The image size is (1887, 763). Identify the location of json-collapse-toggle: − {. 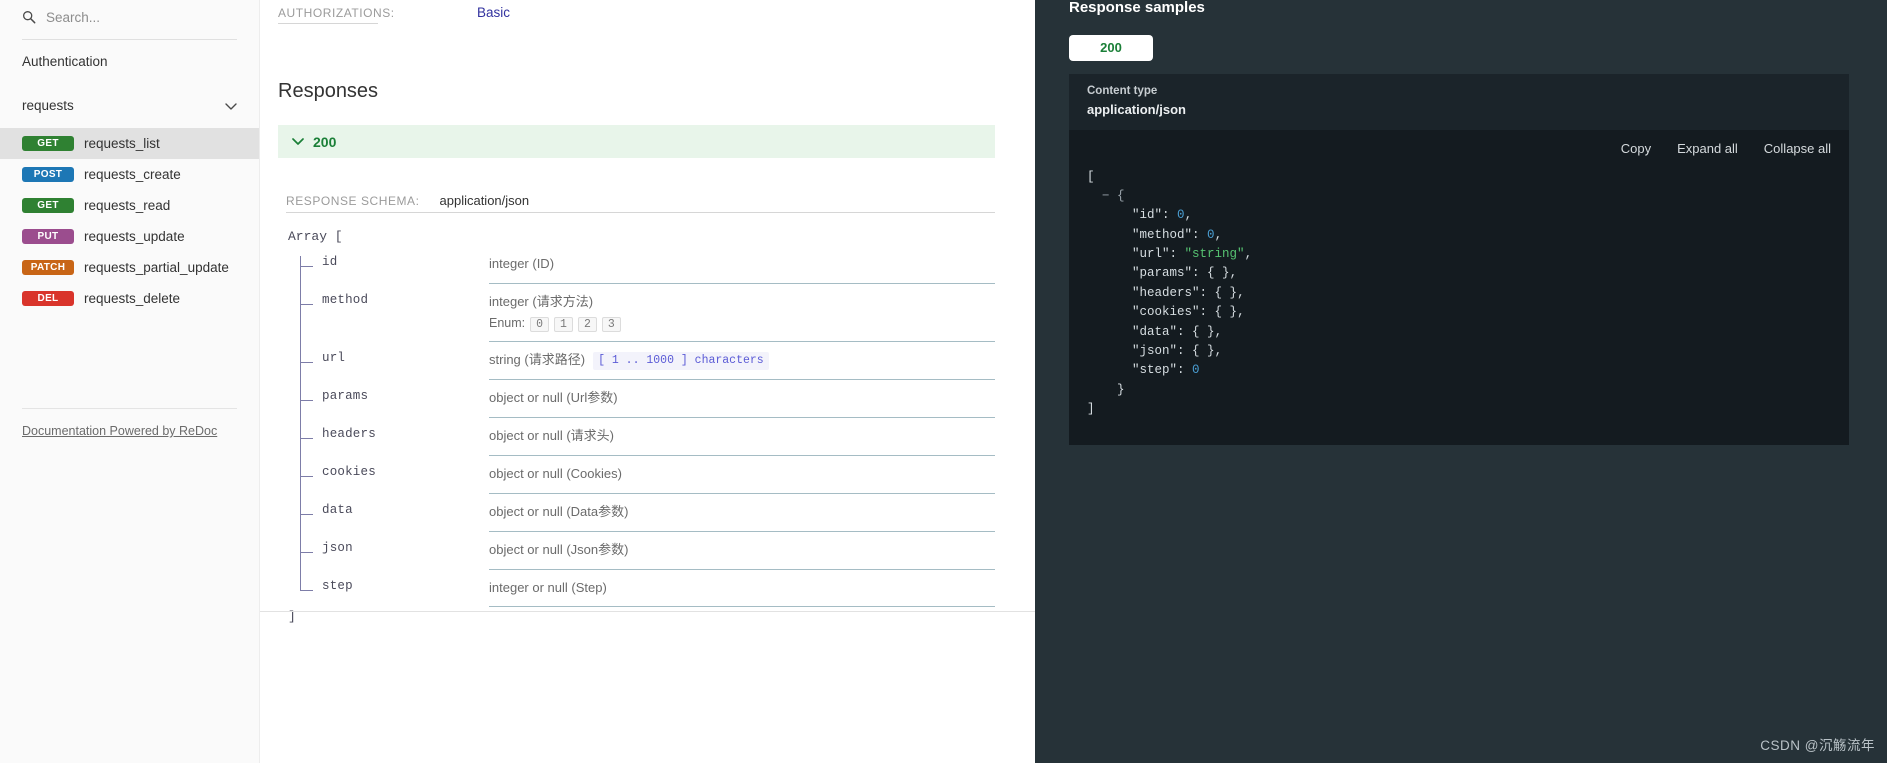
(1113, 196).